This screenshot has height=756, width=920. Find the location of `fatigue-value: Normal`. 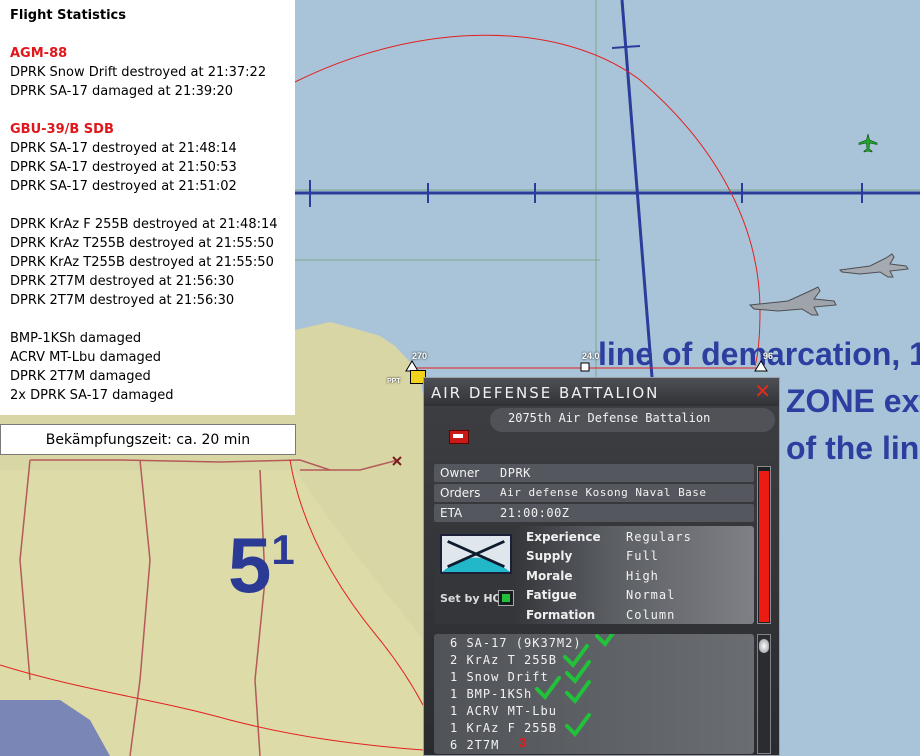

fatigue-value: Normal is located at coordinates (651, 595).